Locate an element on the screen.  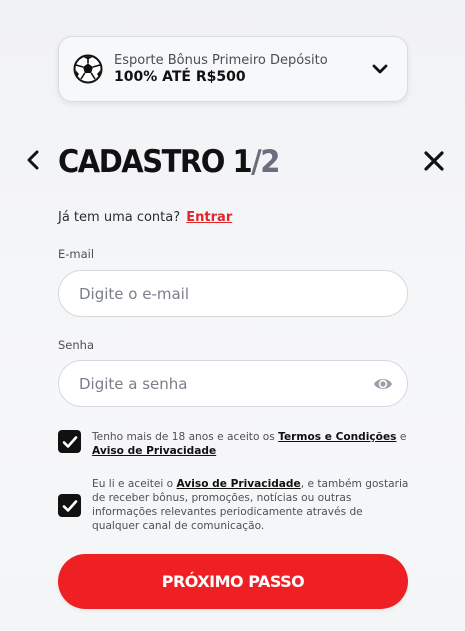
email-field-wrapper is located at coordinates (233, 293).